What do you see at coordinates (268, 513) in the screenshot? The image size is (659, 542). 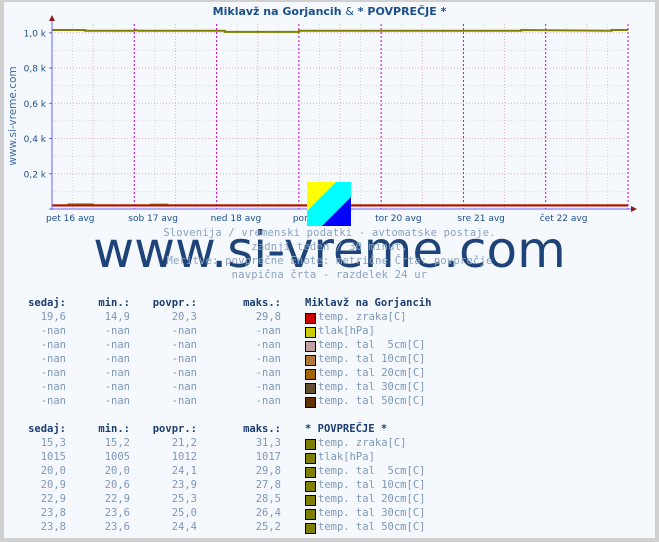 I see `cell-maks: 26,4` at bounding box center [268, 513].